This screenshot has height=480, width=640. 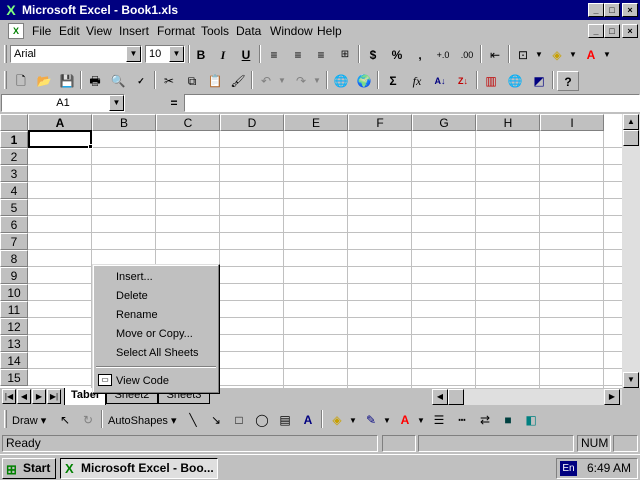 I want to click on scroll-up-icon: ▲, so click(x=631, y=122).